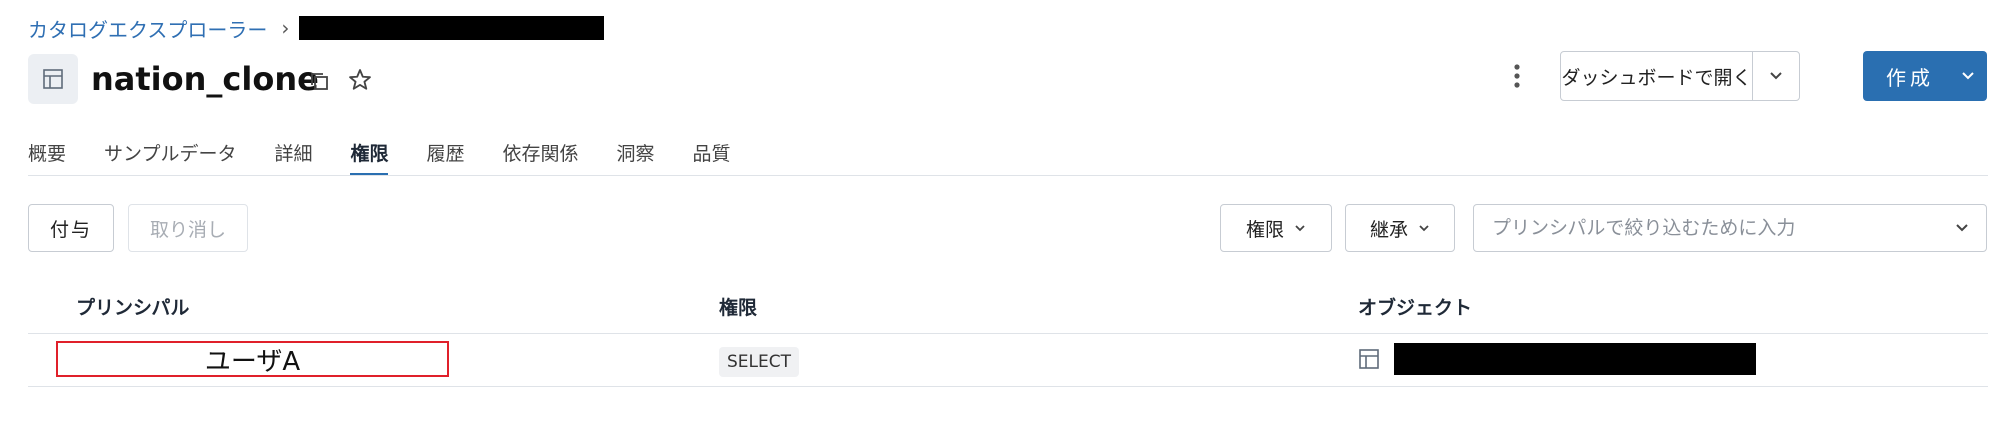 This screenshot has height=423, width=2000. Describe the element at coordinates (47, 155) in the screenshot. I see `tab-overview: 概要` at that location.